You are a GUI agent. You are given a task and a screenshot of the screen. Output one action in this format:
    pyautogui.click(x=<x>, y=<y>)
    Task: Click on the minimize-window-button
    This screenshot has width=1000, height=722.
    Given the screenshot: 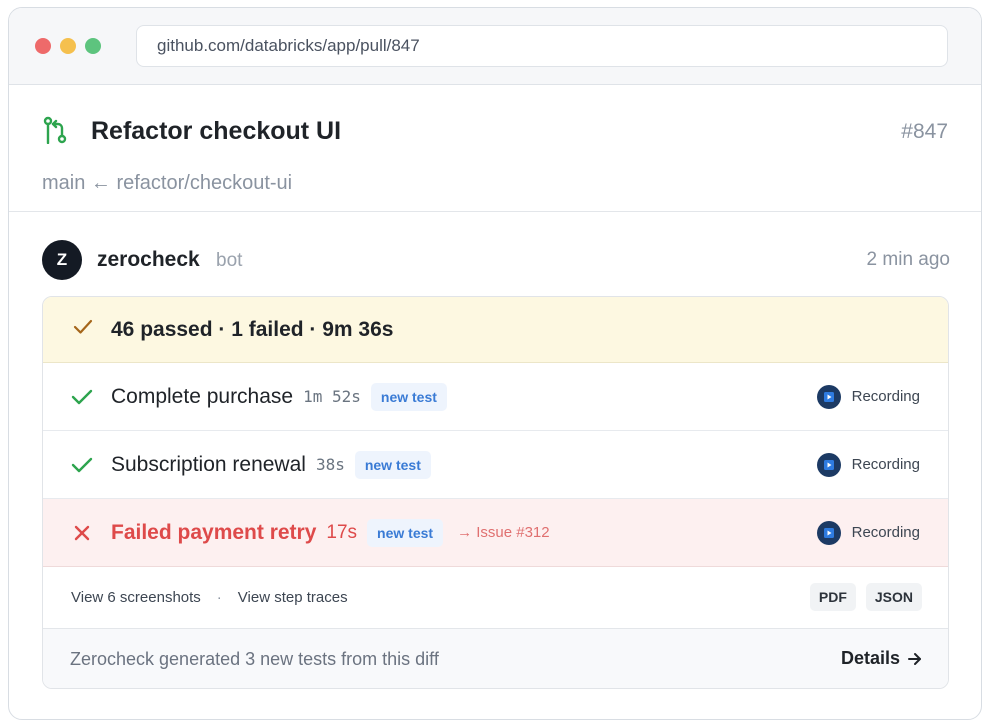 What is the action you would take?
    pyautogui.click(x=68, y=46)
    